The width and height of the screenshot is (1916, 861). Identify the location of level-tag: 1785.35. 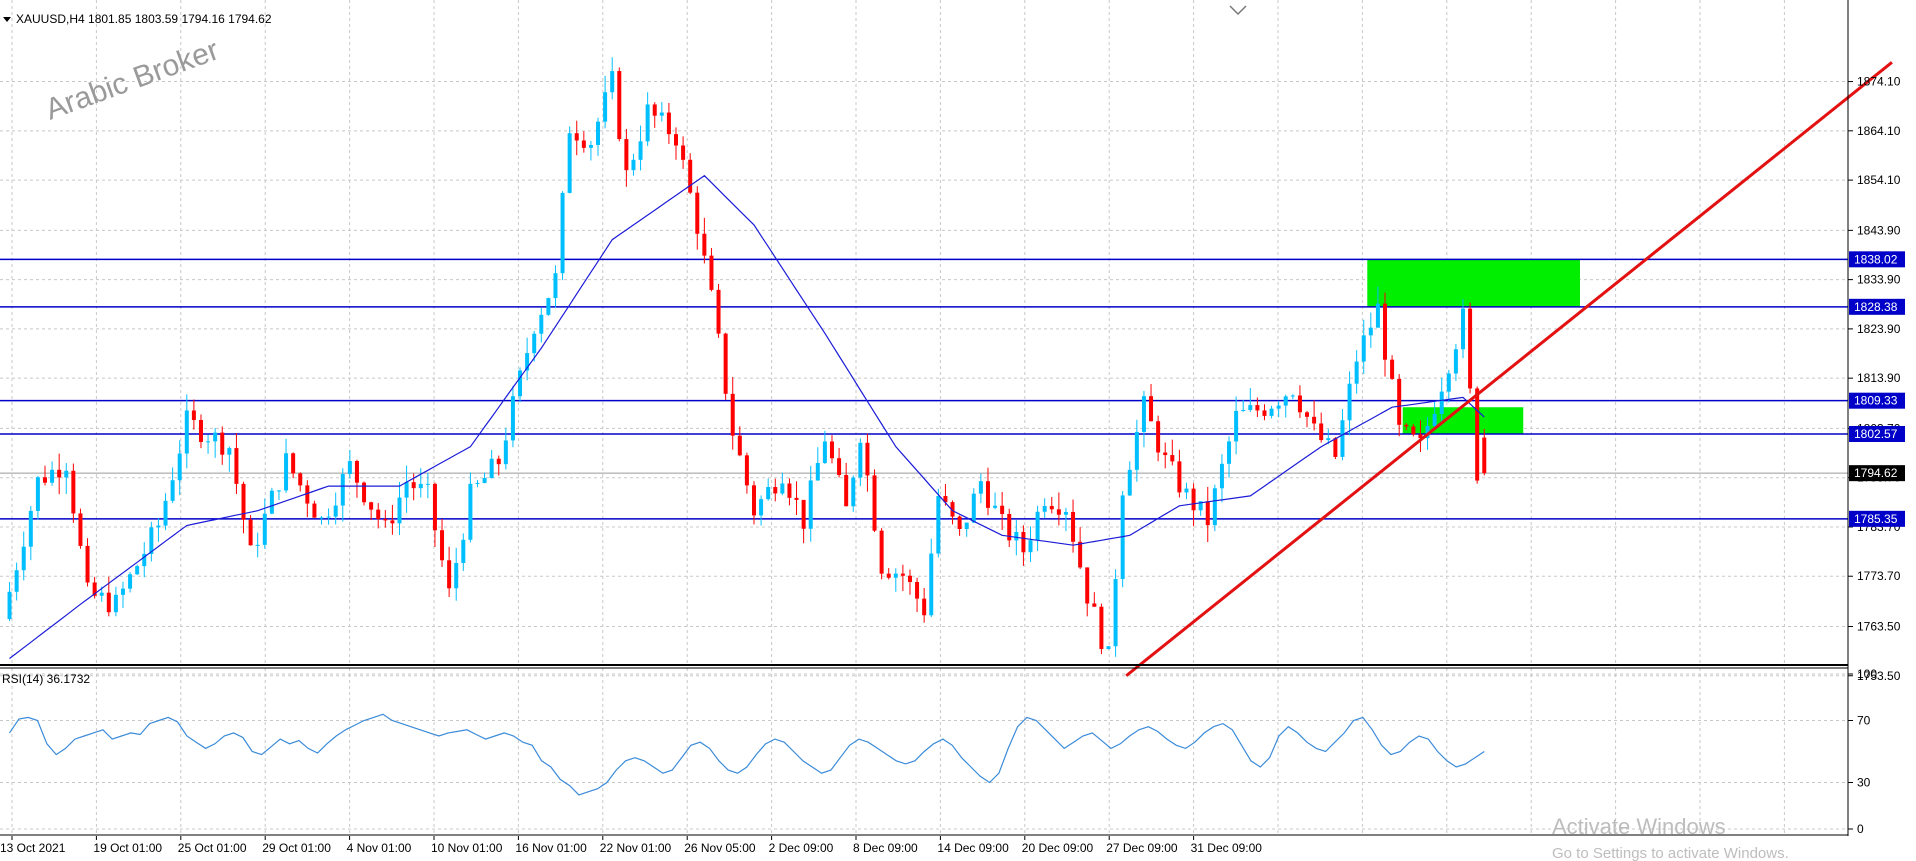
(1877, 518).